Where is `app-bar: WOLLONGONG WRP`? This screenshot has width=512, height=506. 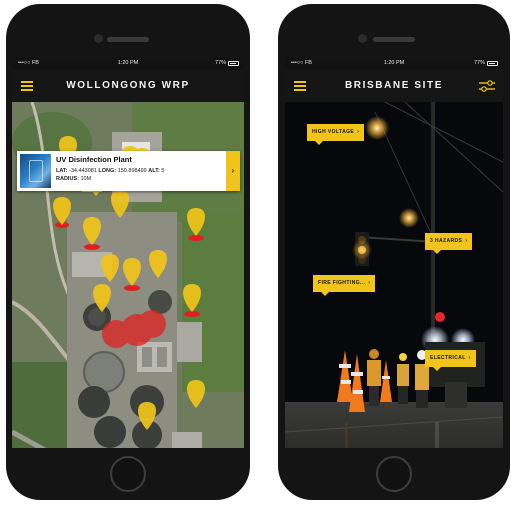
app-bar: WOLLONGONG WRP is located at coordinates (128, 86).